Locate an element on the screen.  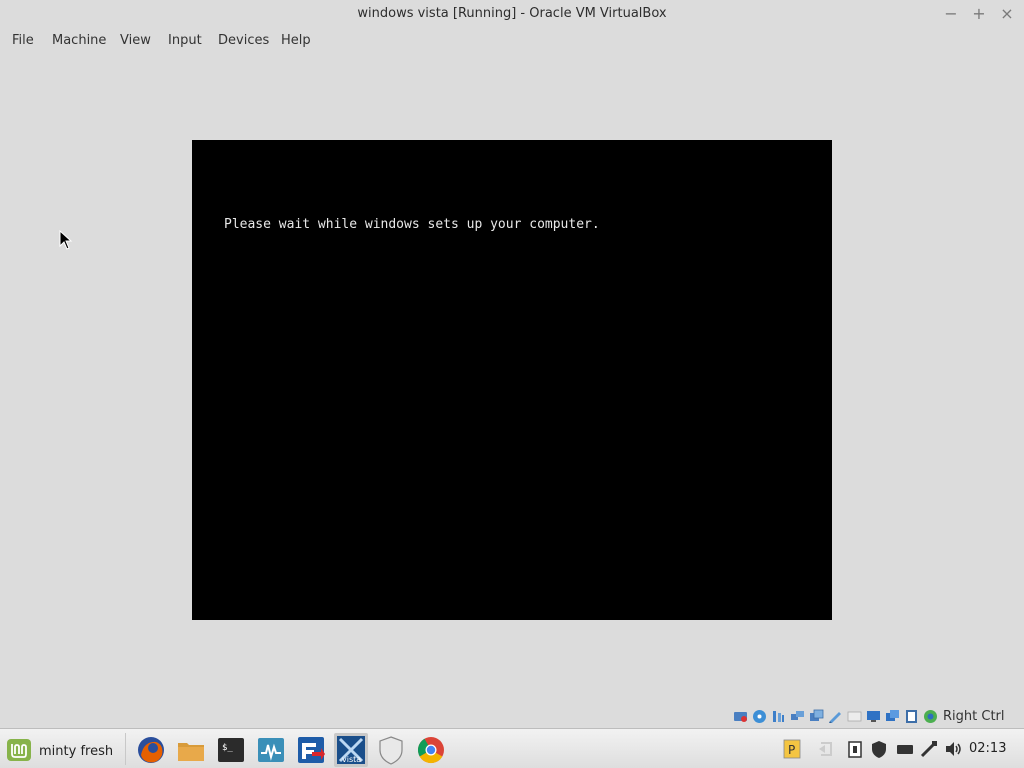
maximize-button: + is located at coordinates (979, 14).